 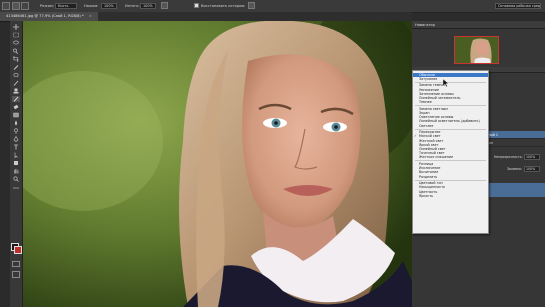 What do you see at coordinates (6, 6) in the screenshot?
I see `photoshop-logo-icon` at bounding box center [6, 6].